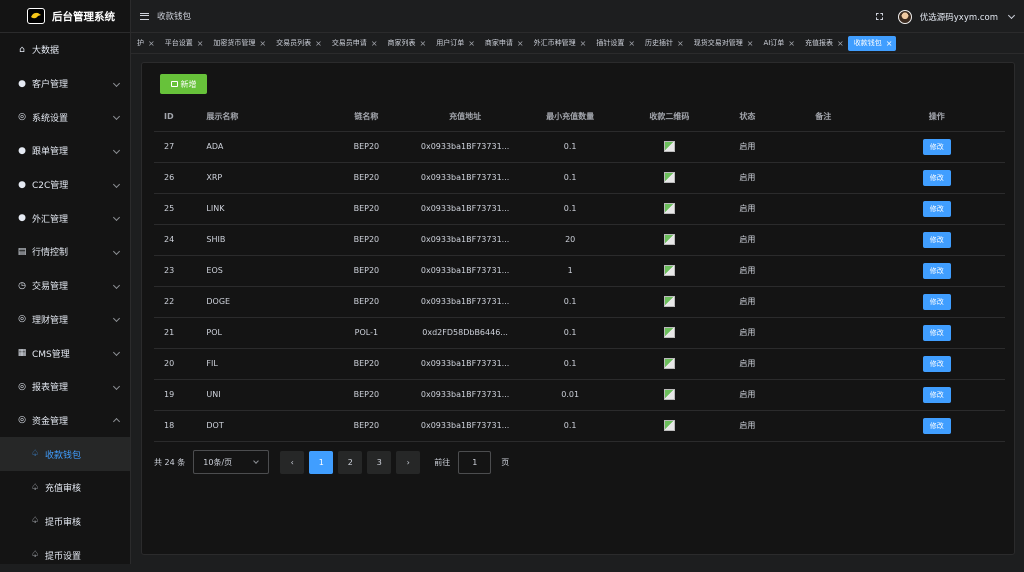  What do you see at coordinates (175, 364) in the screenshot?
I see `cell-id: 20` at bounding box center [175, 364].